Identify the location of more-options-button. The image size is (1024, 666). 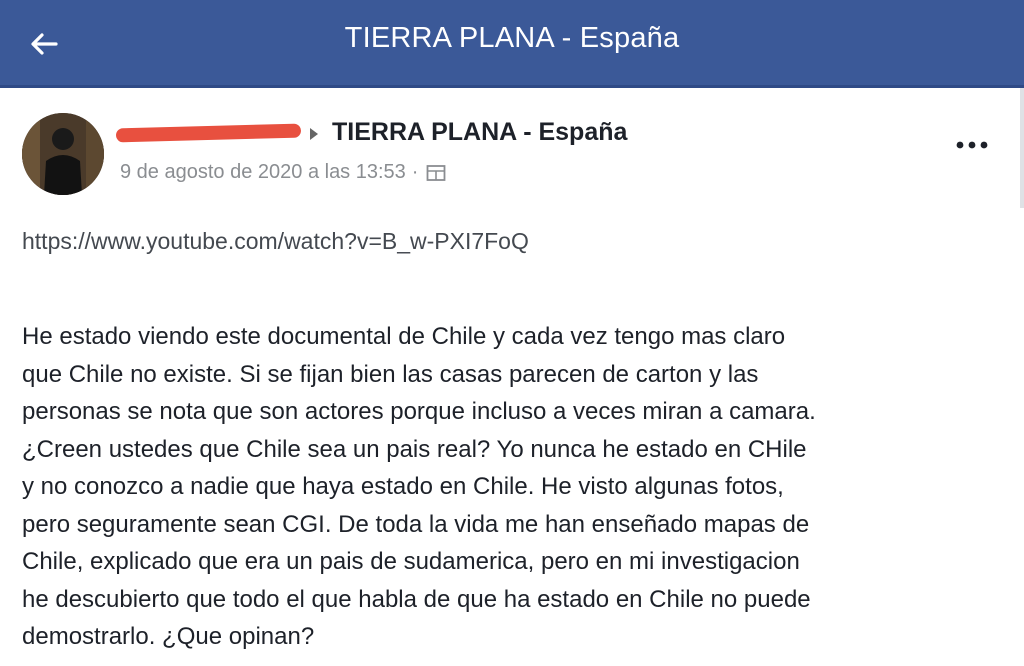
(972, 145).